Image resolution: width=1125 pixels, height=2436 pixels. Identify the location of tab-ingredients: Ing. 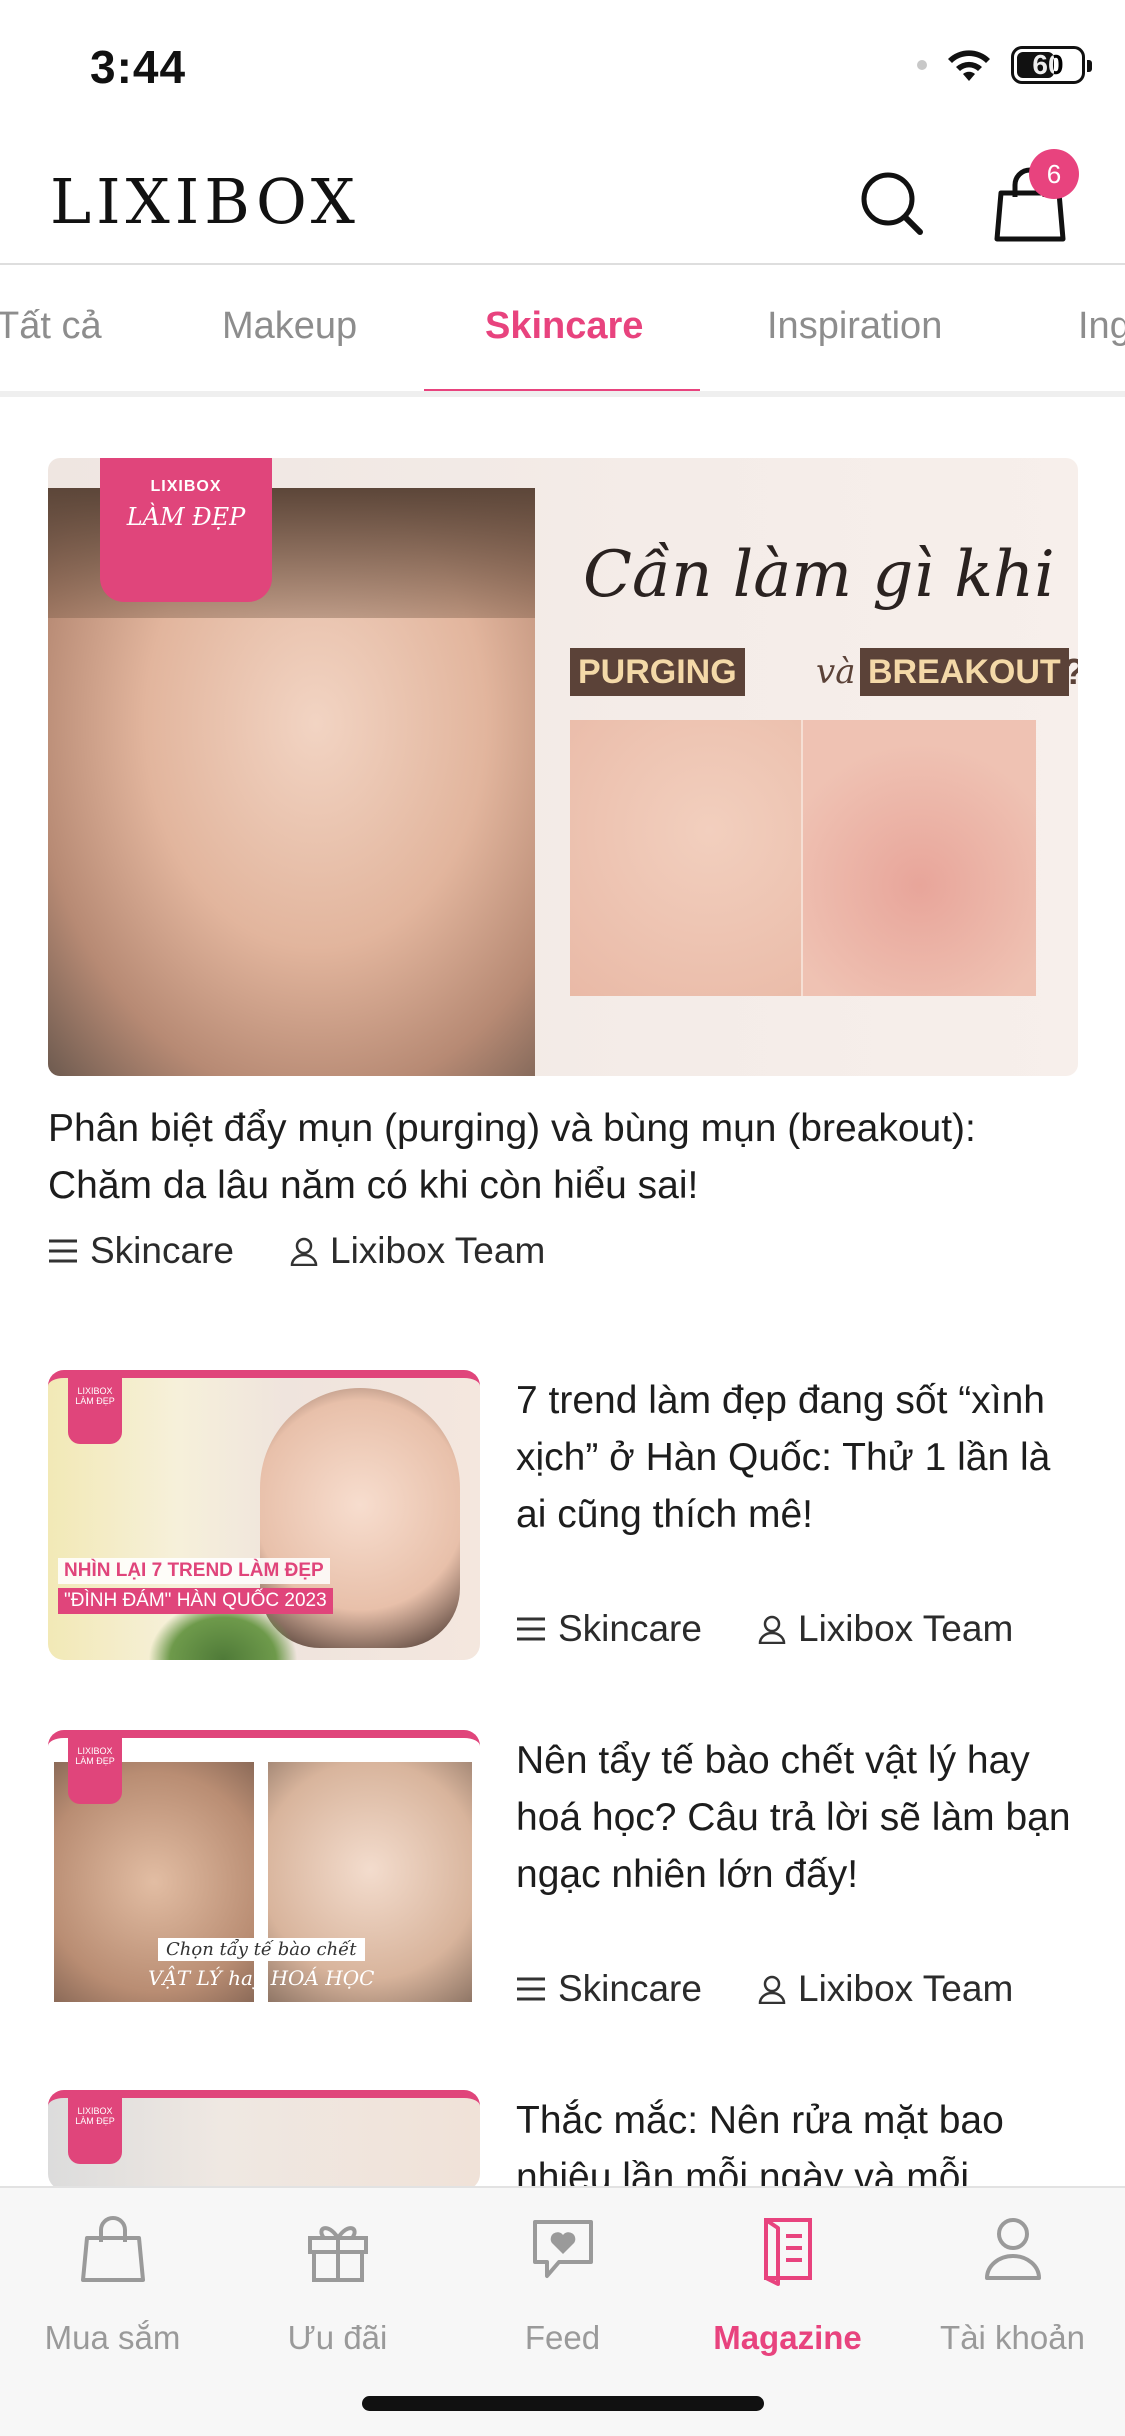
(1101, 326).